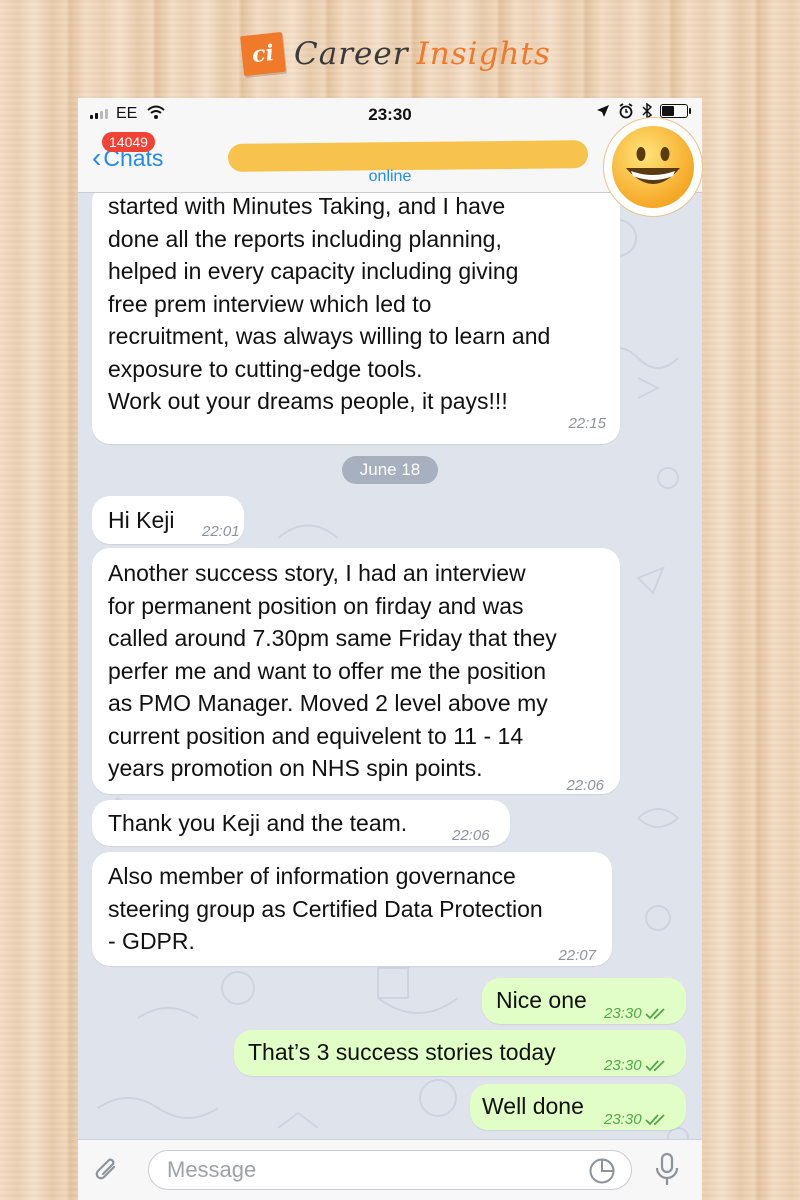 This screenshot has width=800, height=1200. I want to click on message-time: 22:07, so click(577, 955).